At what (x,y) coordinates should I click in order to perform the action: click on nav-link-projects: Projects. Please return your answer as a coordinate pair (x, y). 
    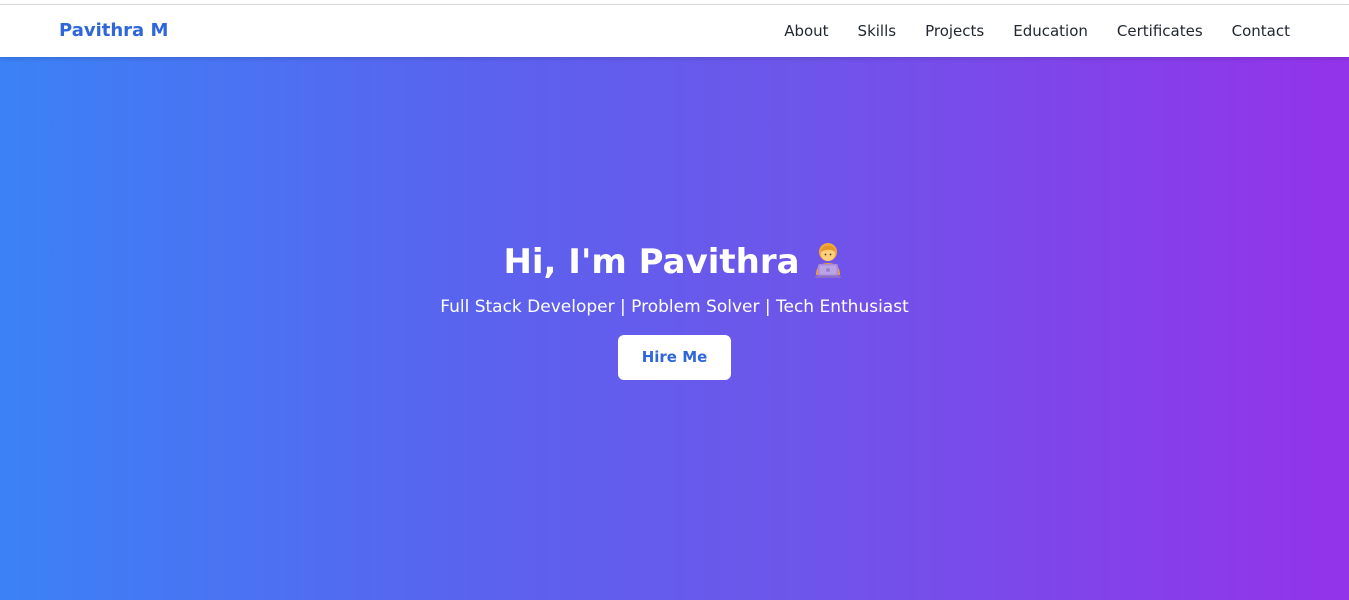
    Looking at the image, I should click on (954, 31).